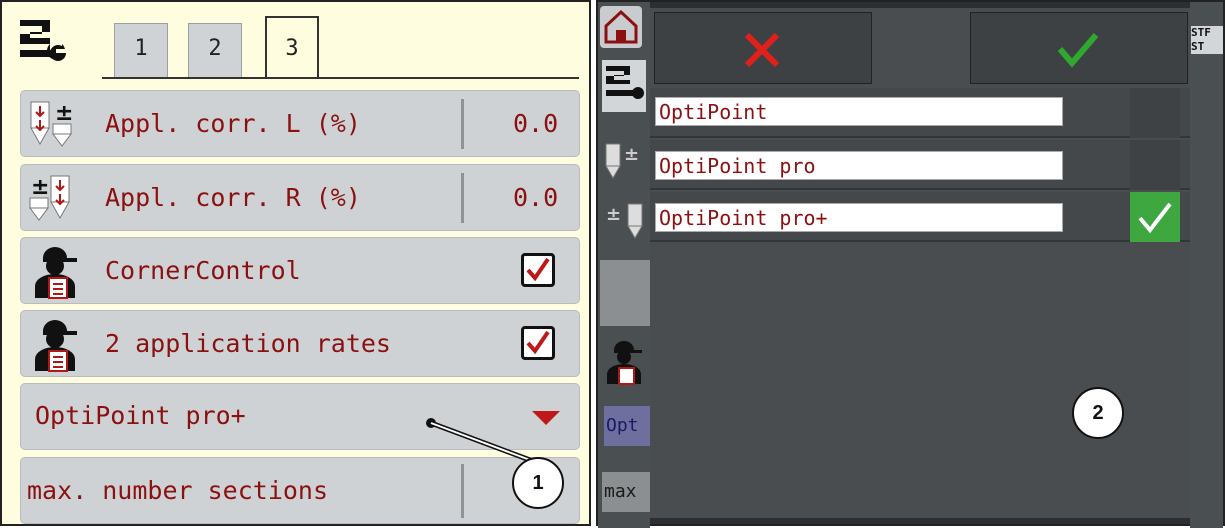 The image size is (1225, 528). What do you see at coordinates (627, 426) in the screenshot?
I see `underlying-opt-text: Opt` at bounding box center [627, 426].